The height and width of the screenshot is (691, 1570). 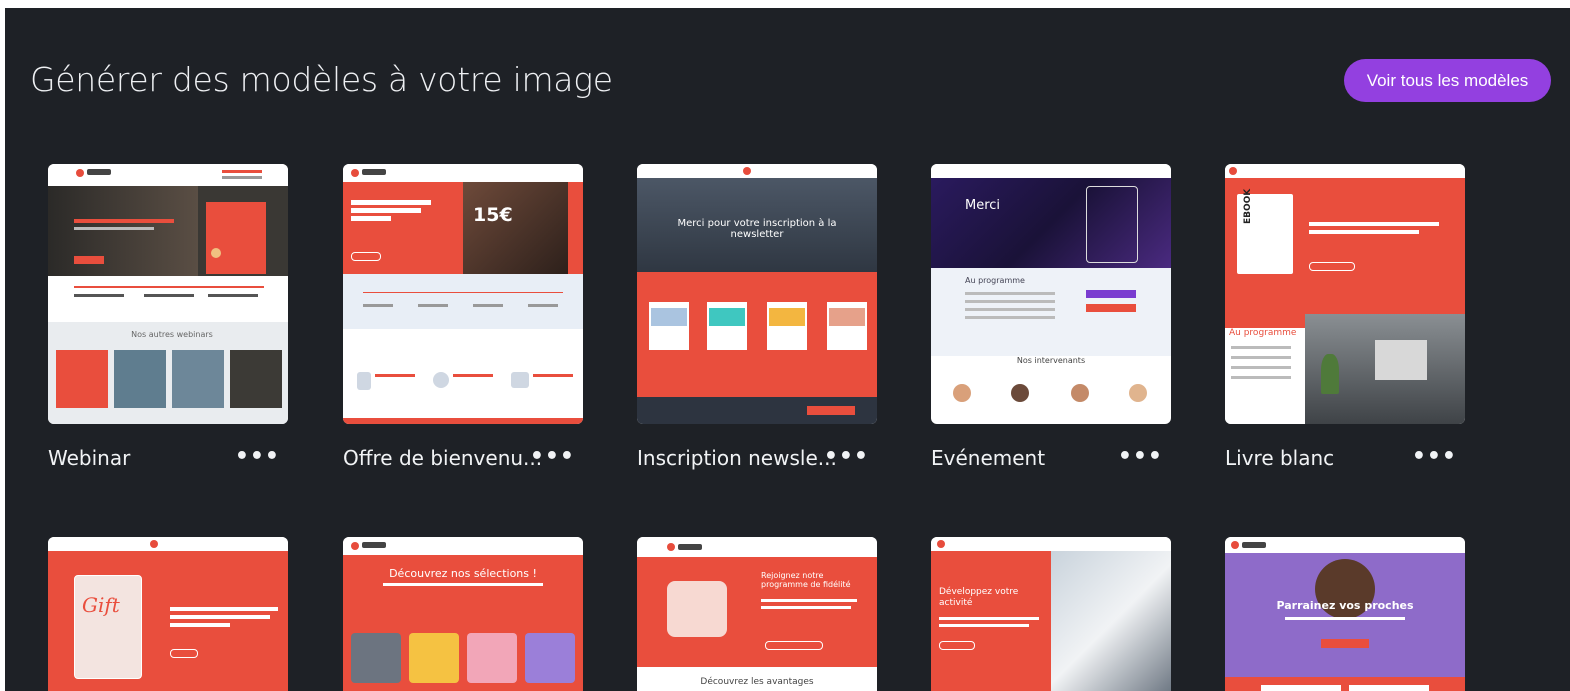 What do you see at coordinates (463, 294) in the screenshot?
I see `template-thumbnail-offre-bienvenue: 15€` at bounding box center [463, 294].